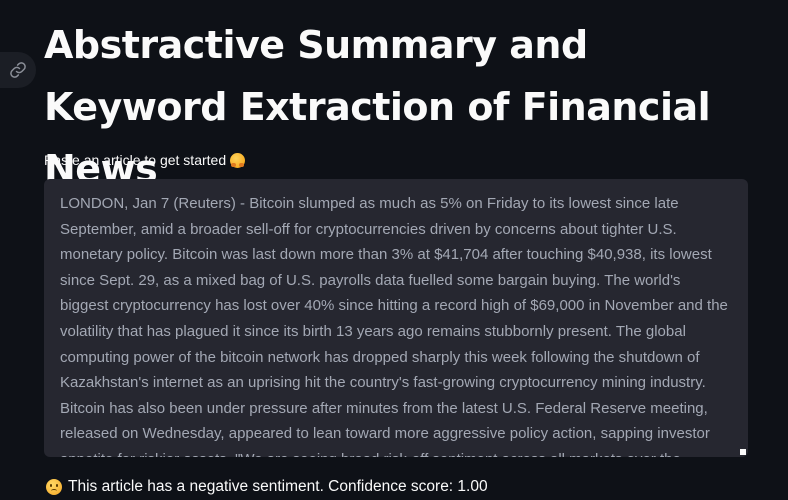 The image size is (788, 500). I want to click on article-input-label-text: Paste an article to get started, so click(135, 160).